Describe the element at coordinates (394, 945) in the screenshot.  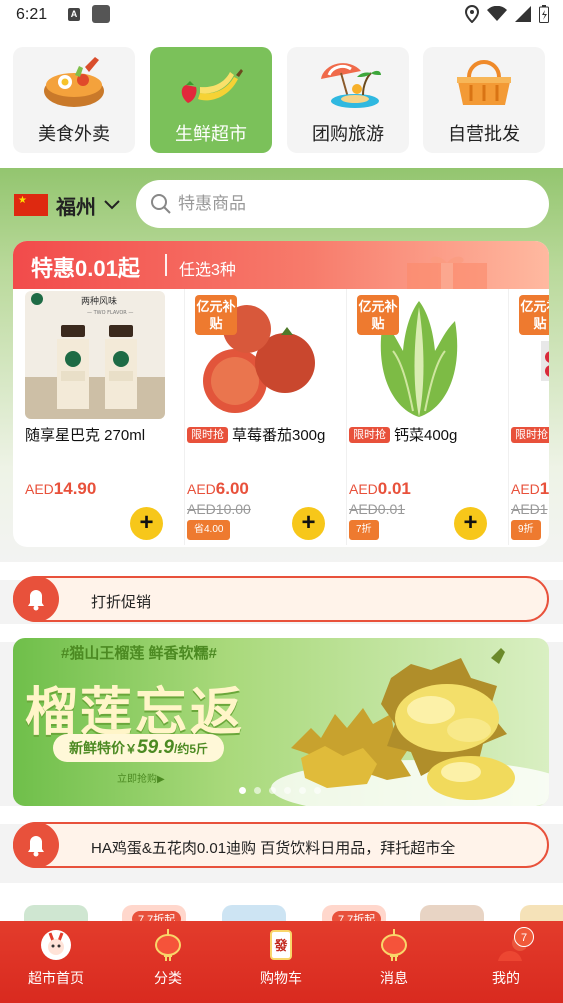
I see `lantern-message-icon` at that location.